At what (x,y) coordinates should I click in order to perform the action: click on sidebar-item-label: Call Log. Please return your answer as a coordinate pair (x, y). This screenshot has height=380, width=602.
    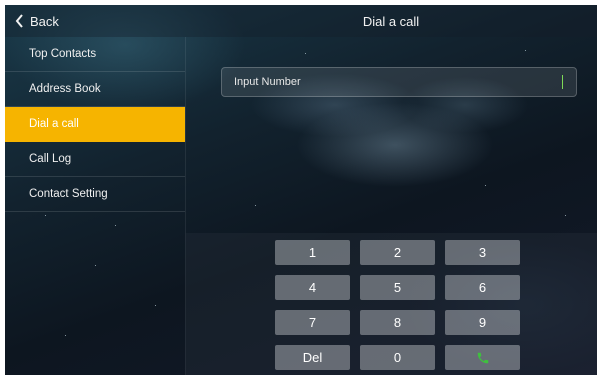
    Looking at the image, I should click on (50, 159).